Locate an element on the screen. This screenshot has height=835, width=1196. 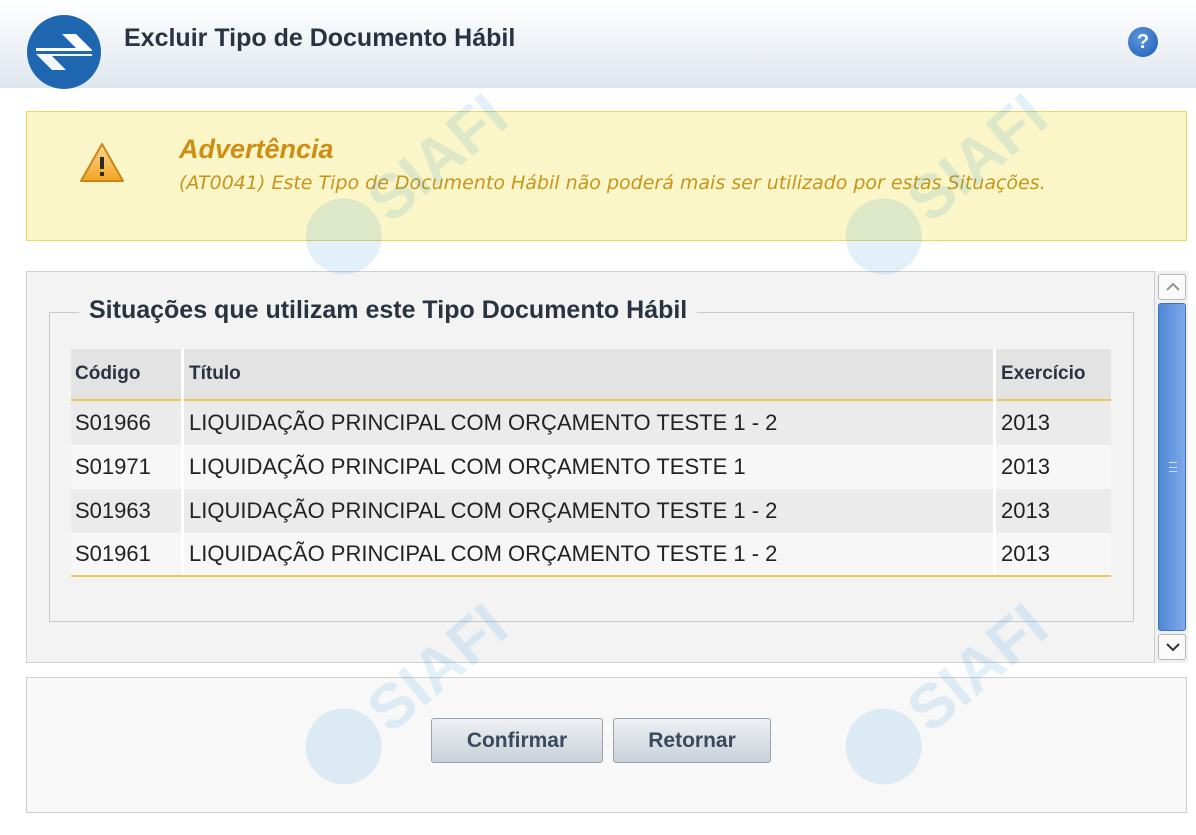
column-header-exercicio: Exercício is located at coordinates (1054, 375).